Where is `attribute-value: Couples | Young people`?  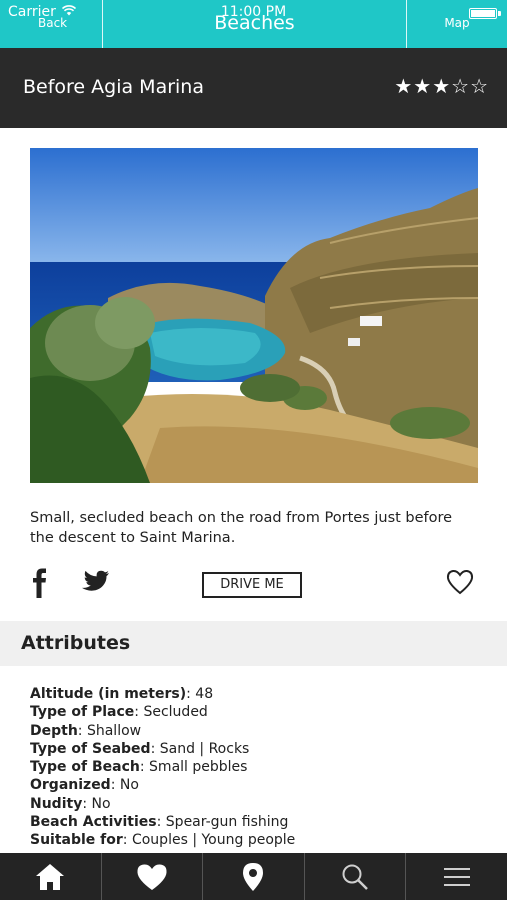
attribute-value: Couples | Young people is located at coordinates (213, 840).